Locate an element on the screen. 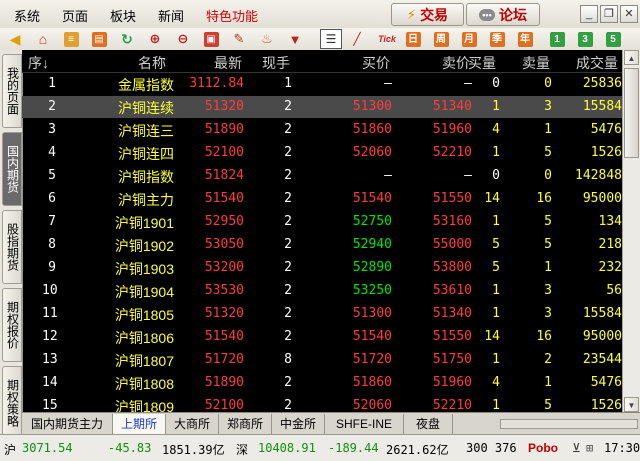 The image size is (640, 461). header-last: 最新 is located at coordinates (228, 63).